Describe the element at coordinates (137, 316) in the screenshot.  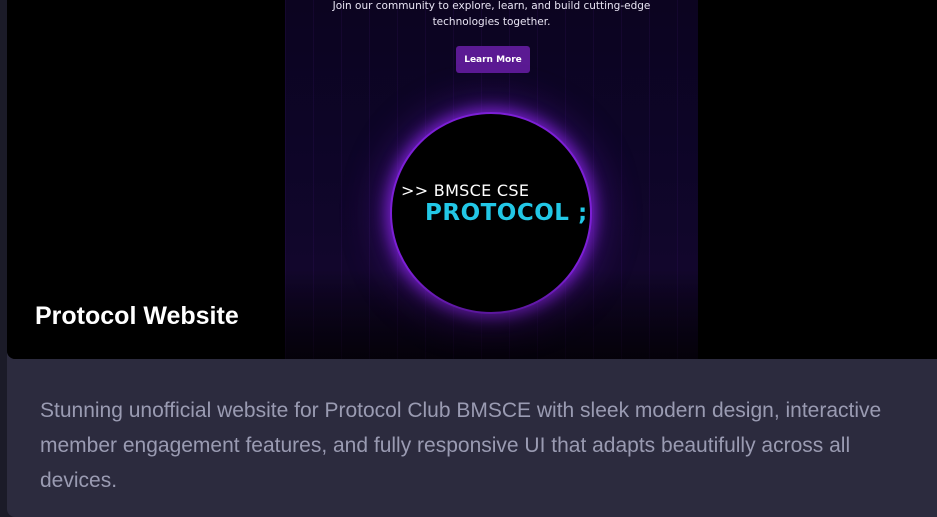
I see `project-title: Protocol Website` at that location.